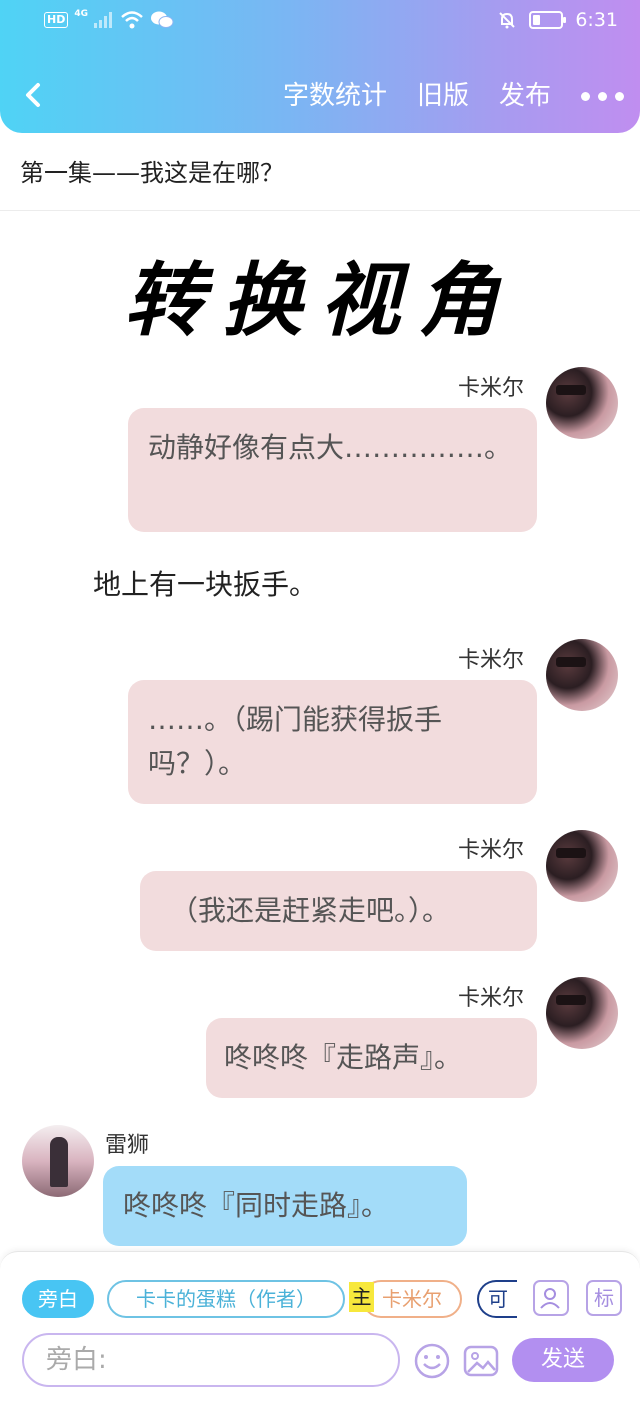 The height and width of the screenshot is (1422, 640). I want to click on role-chip-narration: 旁白, so click(58, 1299).